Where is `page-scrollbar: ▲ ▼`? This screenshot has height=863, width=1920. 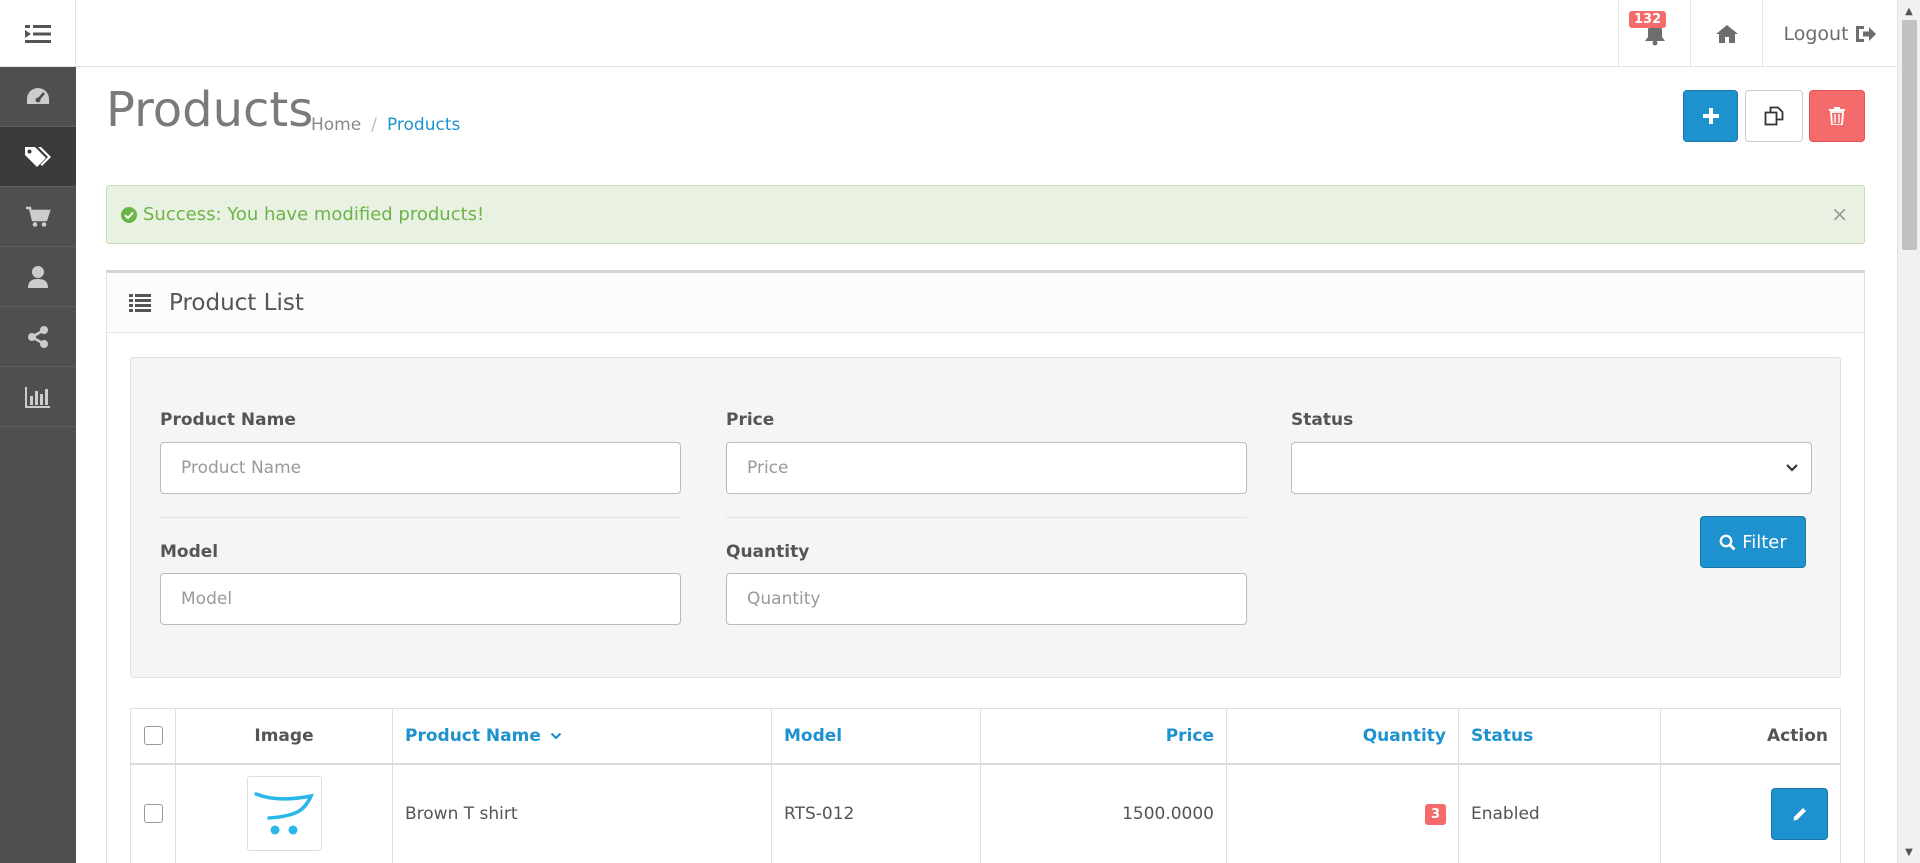
page-scrollbar: ▲ ▼ is located at coordinates (1908, 431).